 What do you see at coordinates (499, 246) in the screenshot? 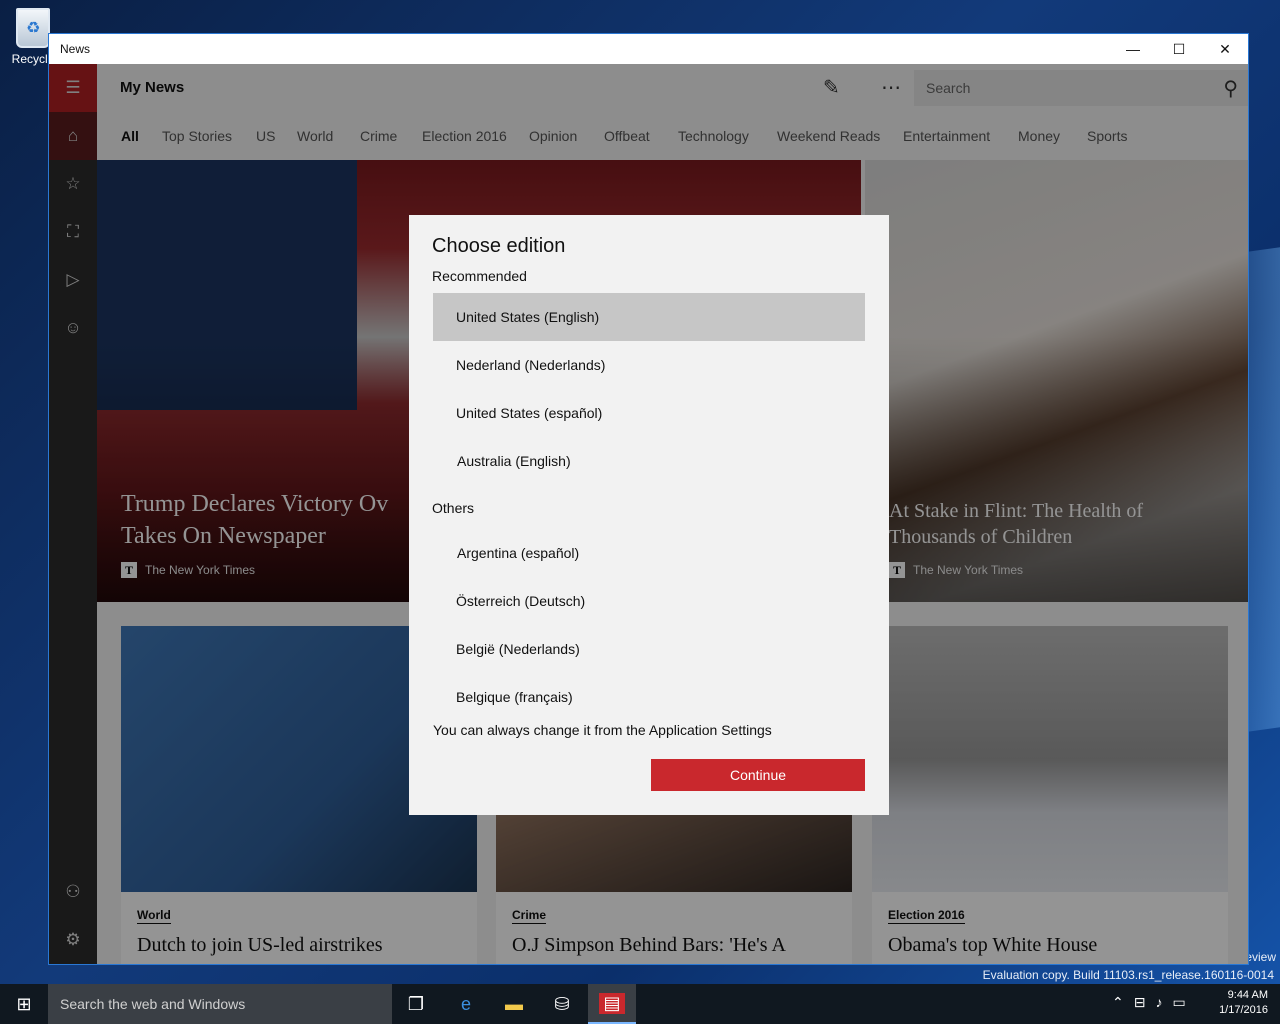
I see `dialog-title: Choose edition` at bounding box center [499, 246].